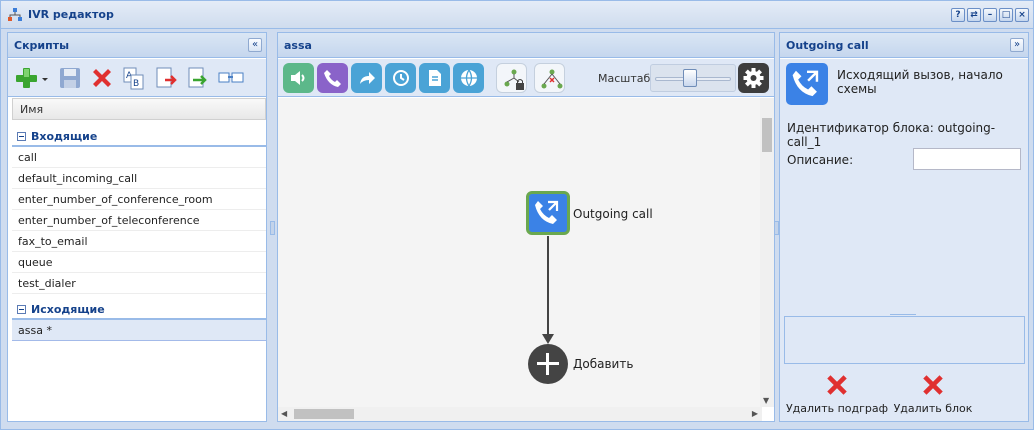  What do you see at coordinates (1017, 45) in the screenshot?
I see `collapse-right-button: »` at bounding box center [1017, 45].